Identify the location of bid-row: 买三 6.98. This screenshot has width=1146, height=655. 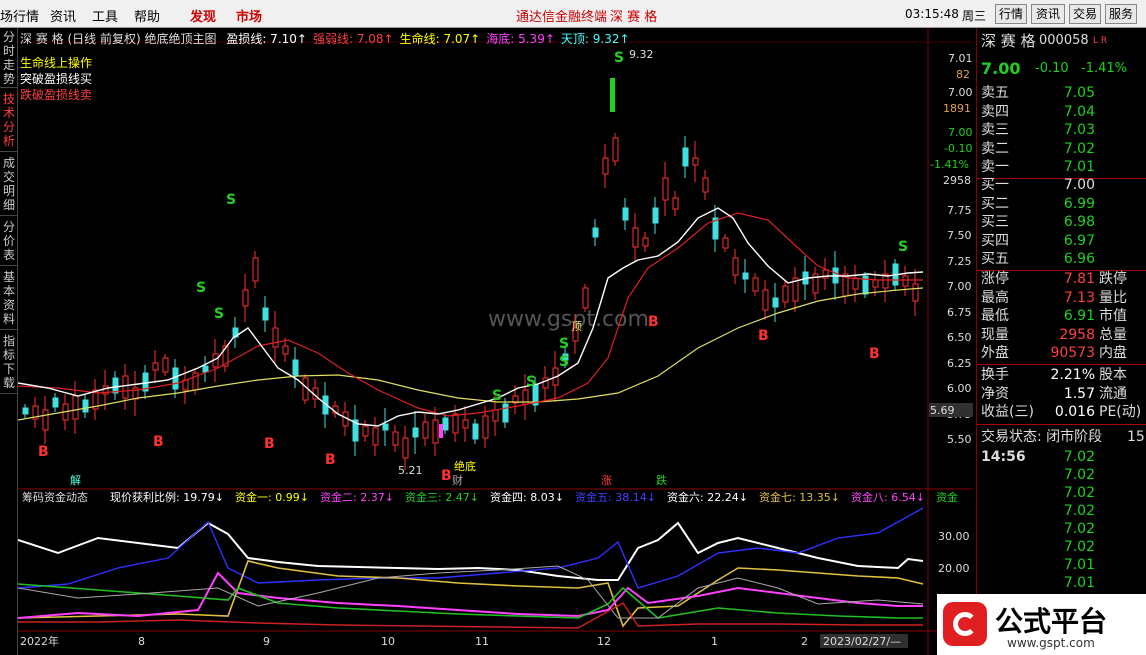
(1061, 222).